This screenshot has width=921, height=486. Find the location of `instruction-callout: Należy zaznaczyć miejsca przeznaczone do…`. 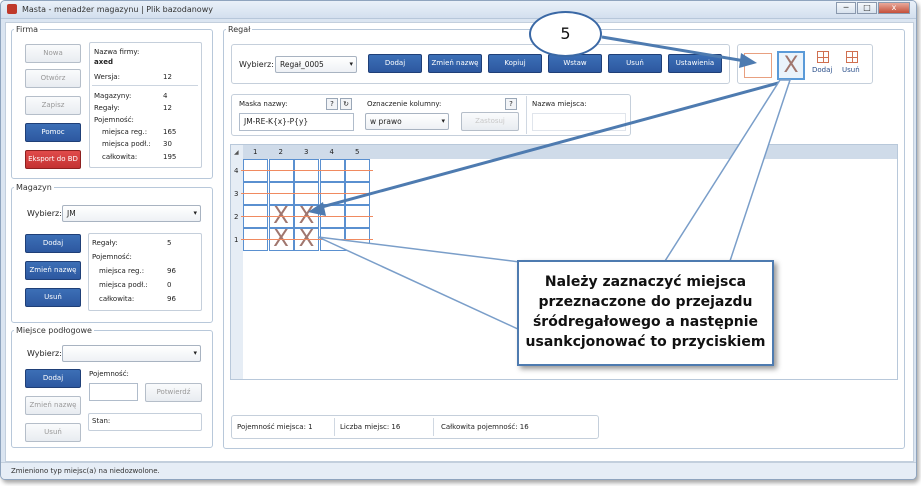

instruction-callout: Należy zaznaczyć miejsca przeznaczone do… is located at coordinates (645, 313).